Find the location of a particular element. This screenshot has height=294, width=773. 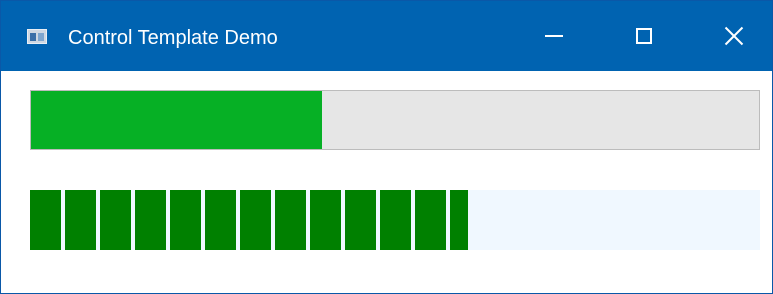

maximize-icon is located at coordinates (644, 36).